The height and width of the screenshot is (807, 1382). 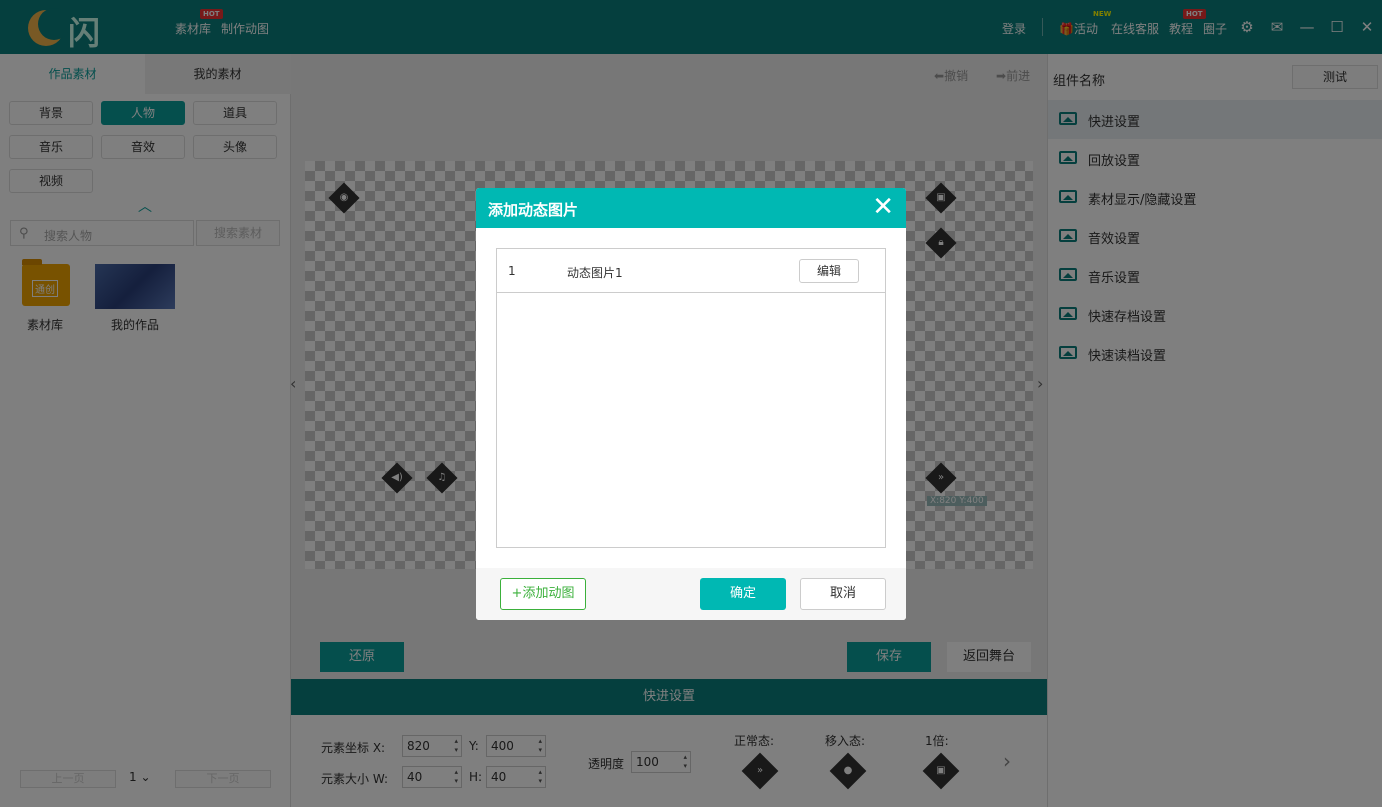 I want to click on list-item: 1 动态图片1 编辑, so click(x=691, y=271).